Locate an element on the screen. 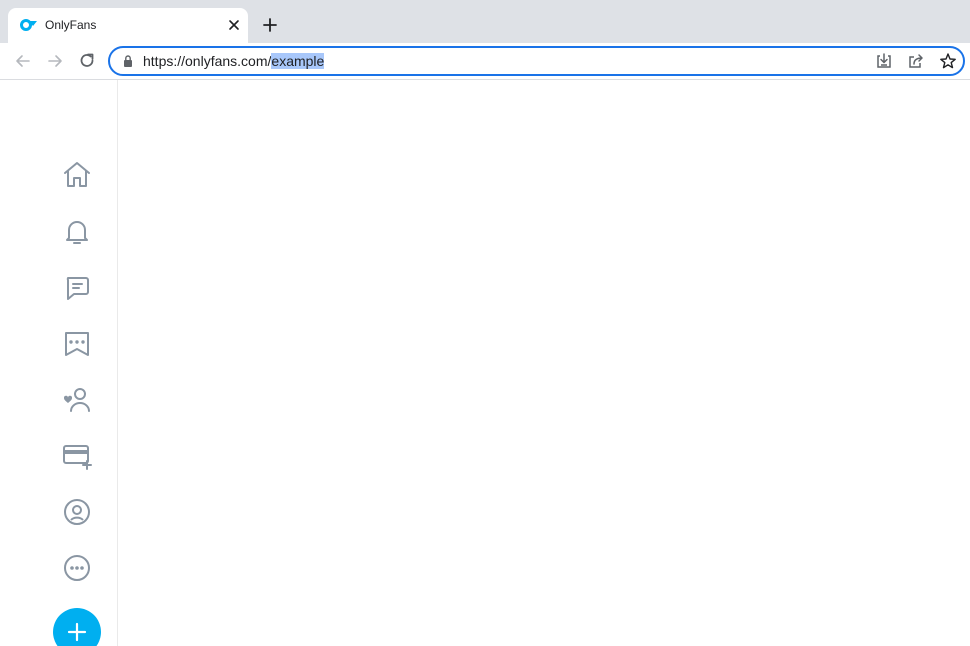 The height and width of the screenshot is (646, 970). reload-icon is located at coordinates (87, 61).